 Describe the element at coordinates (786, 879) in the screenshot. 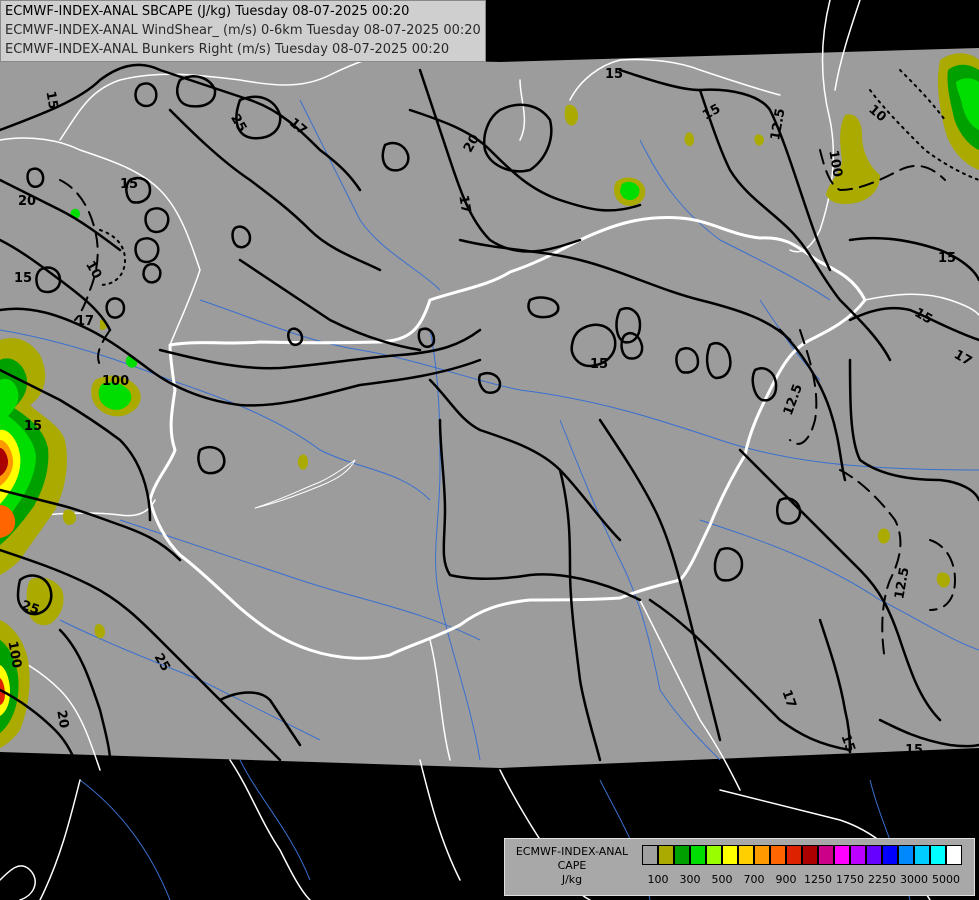

I see `legend-tick-label: 900` at that location.